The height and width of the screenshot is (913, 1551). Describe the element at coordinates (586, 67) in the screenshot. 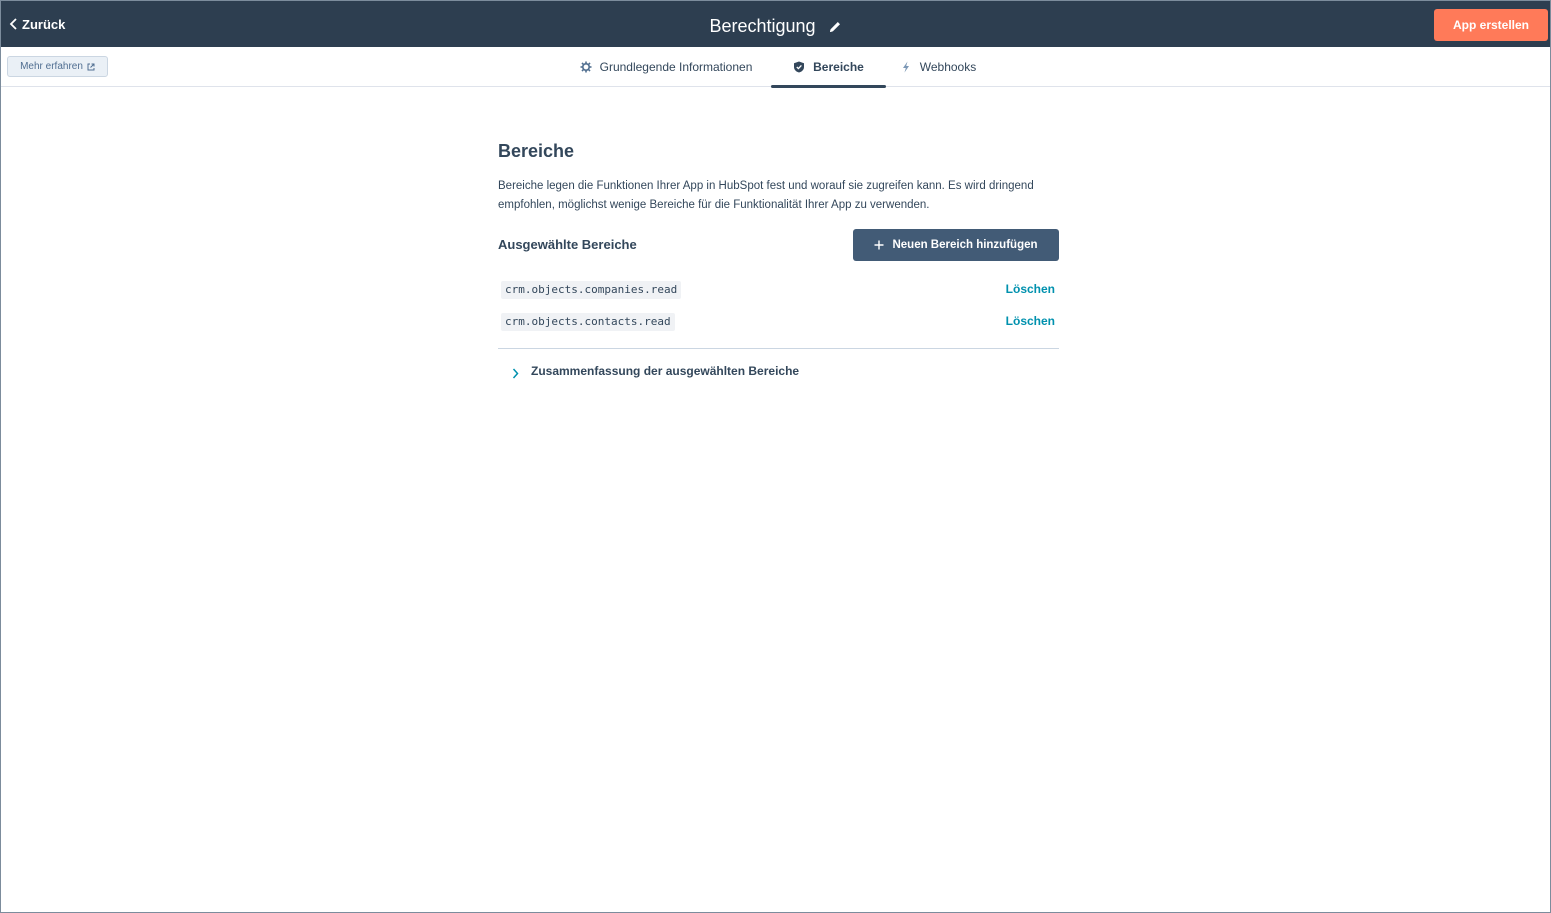

I see `gear-icon` at that location.